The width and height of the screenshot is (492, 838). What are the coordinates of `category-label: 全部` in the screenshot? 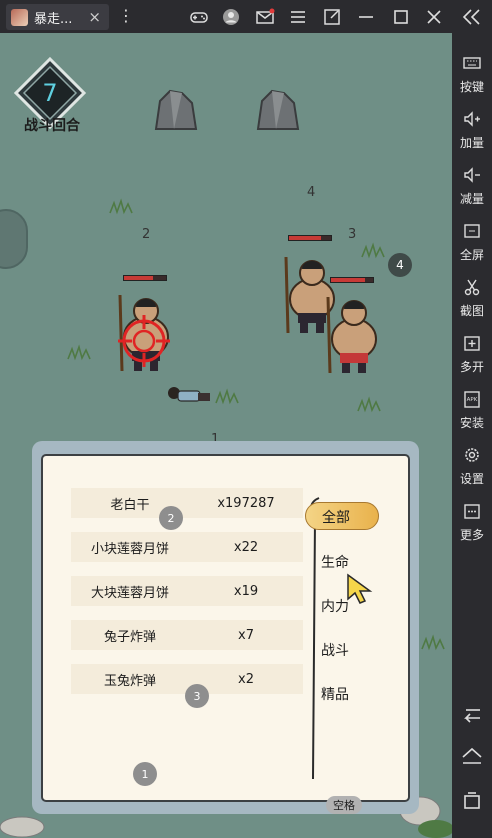 It's located at (336, 518).